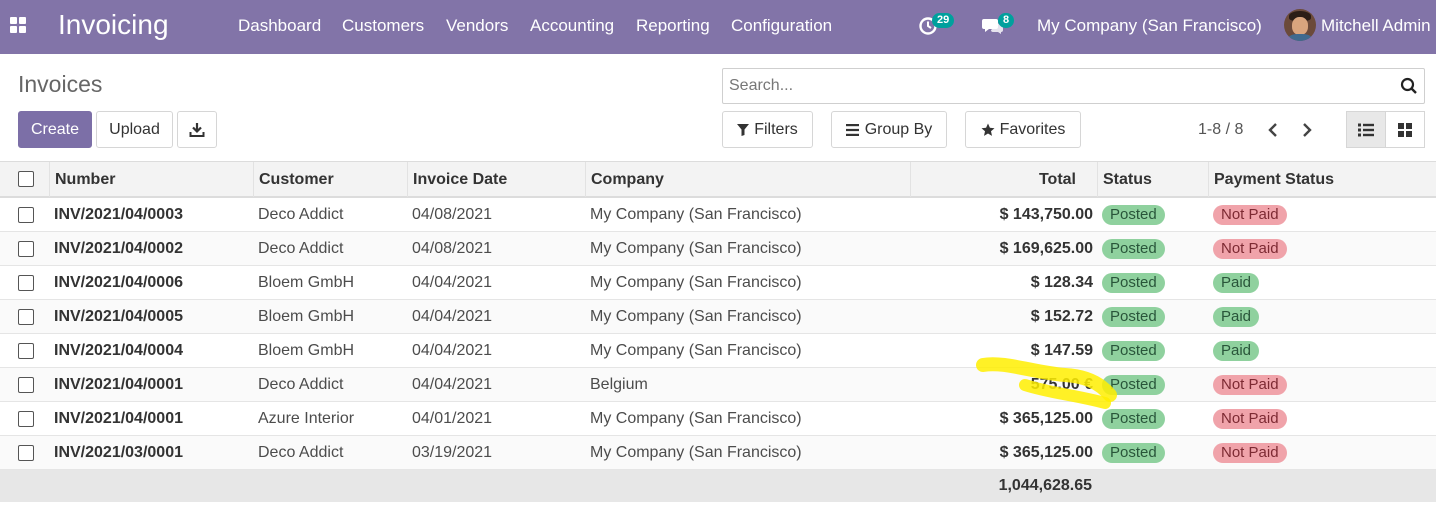 The image size is (1436, 511). What do you see at coordinates (1032, 129) in the screenshot?
I see `favorites-label: Favorites` at bounding box center [1032, 129].